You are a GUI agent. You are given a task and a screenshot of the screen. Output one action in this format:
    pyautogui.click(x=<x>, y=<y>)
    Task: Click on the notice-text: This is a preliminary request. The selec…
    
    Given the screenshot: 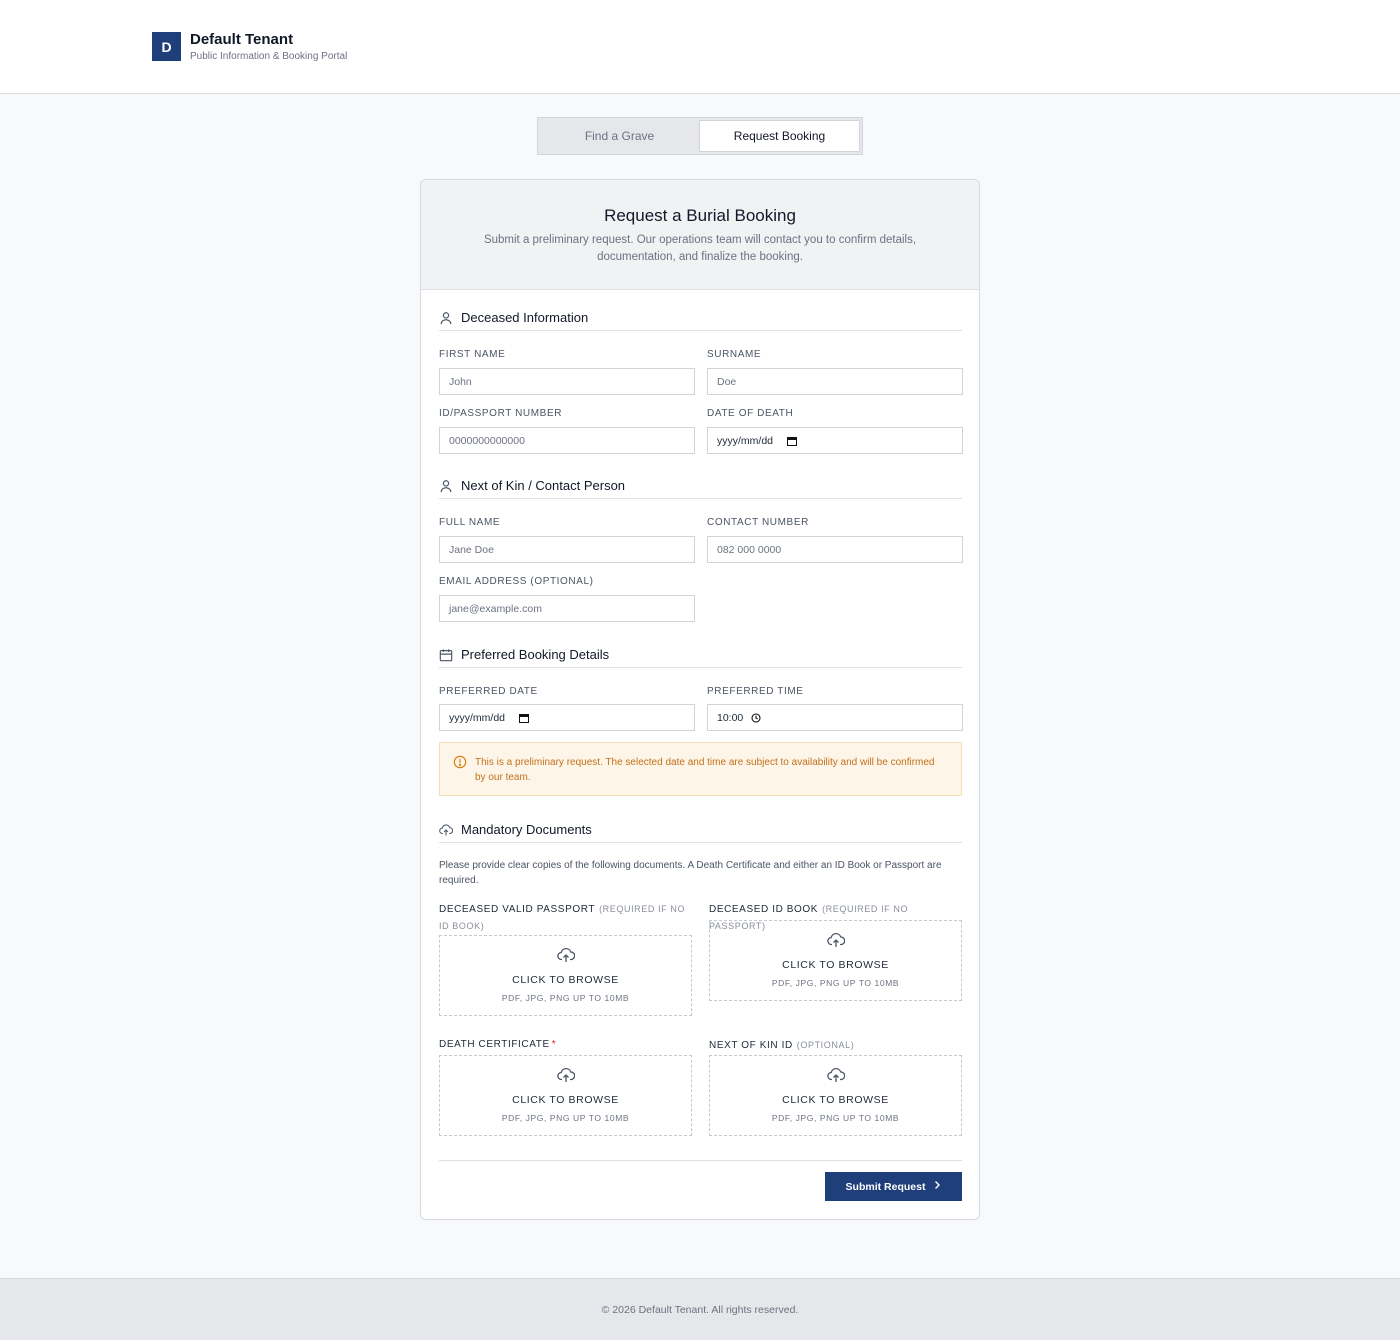 What is the action you would take?
    pyautogui.click(x=705, y=770)
    